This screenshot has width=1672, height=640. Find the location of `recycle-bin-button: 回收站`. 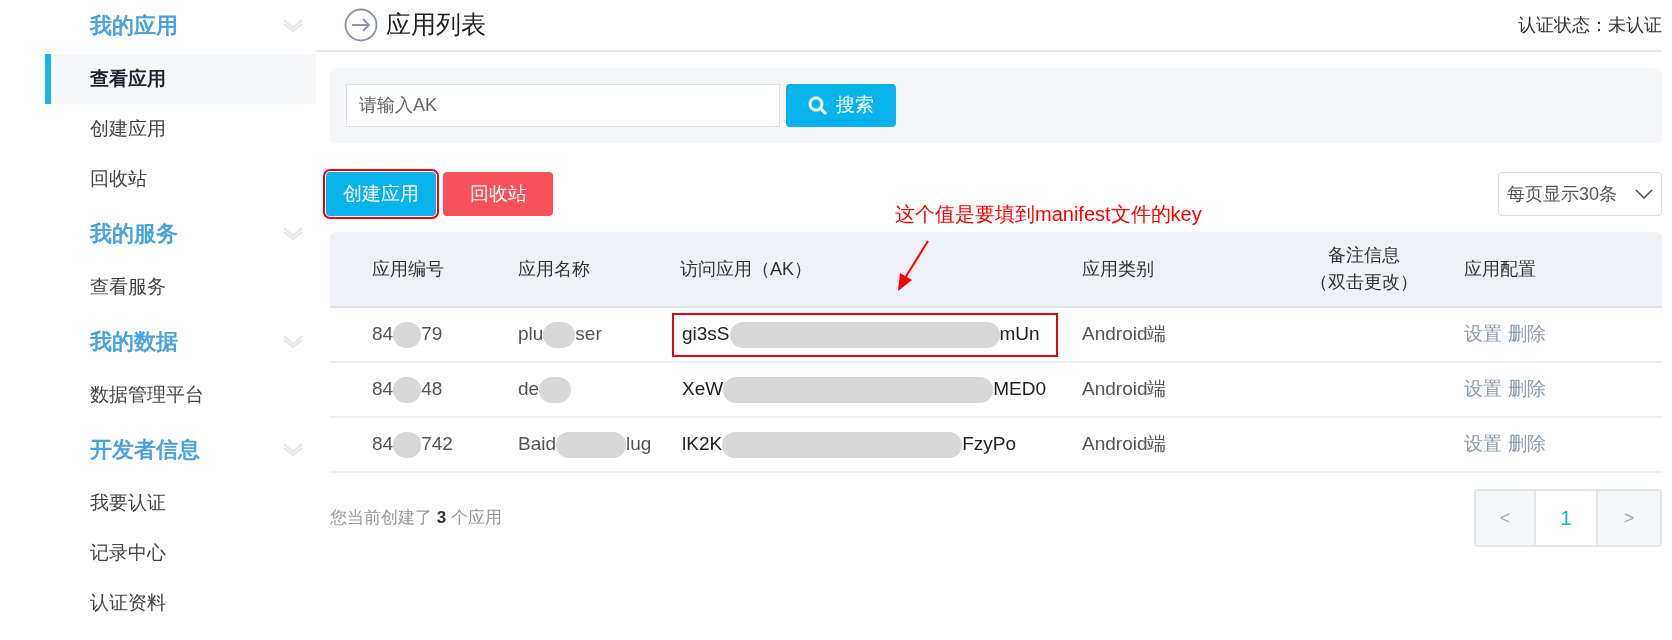

recycle-bin-button: 回收站 is located at coordinates (498, 194).